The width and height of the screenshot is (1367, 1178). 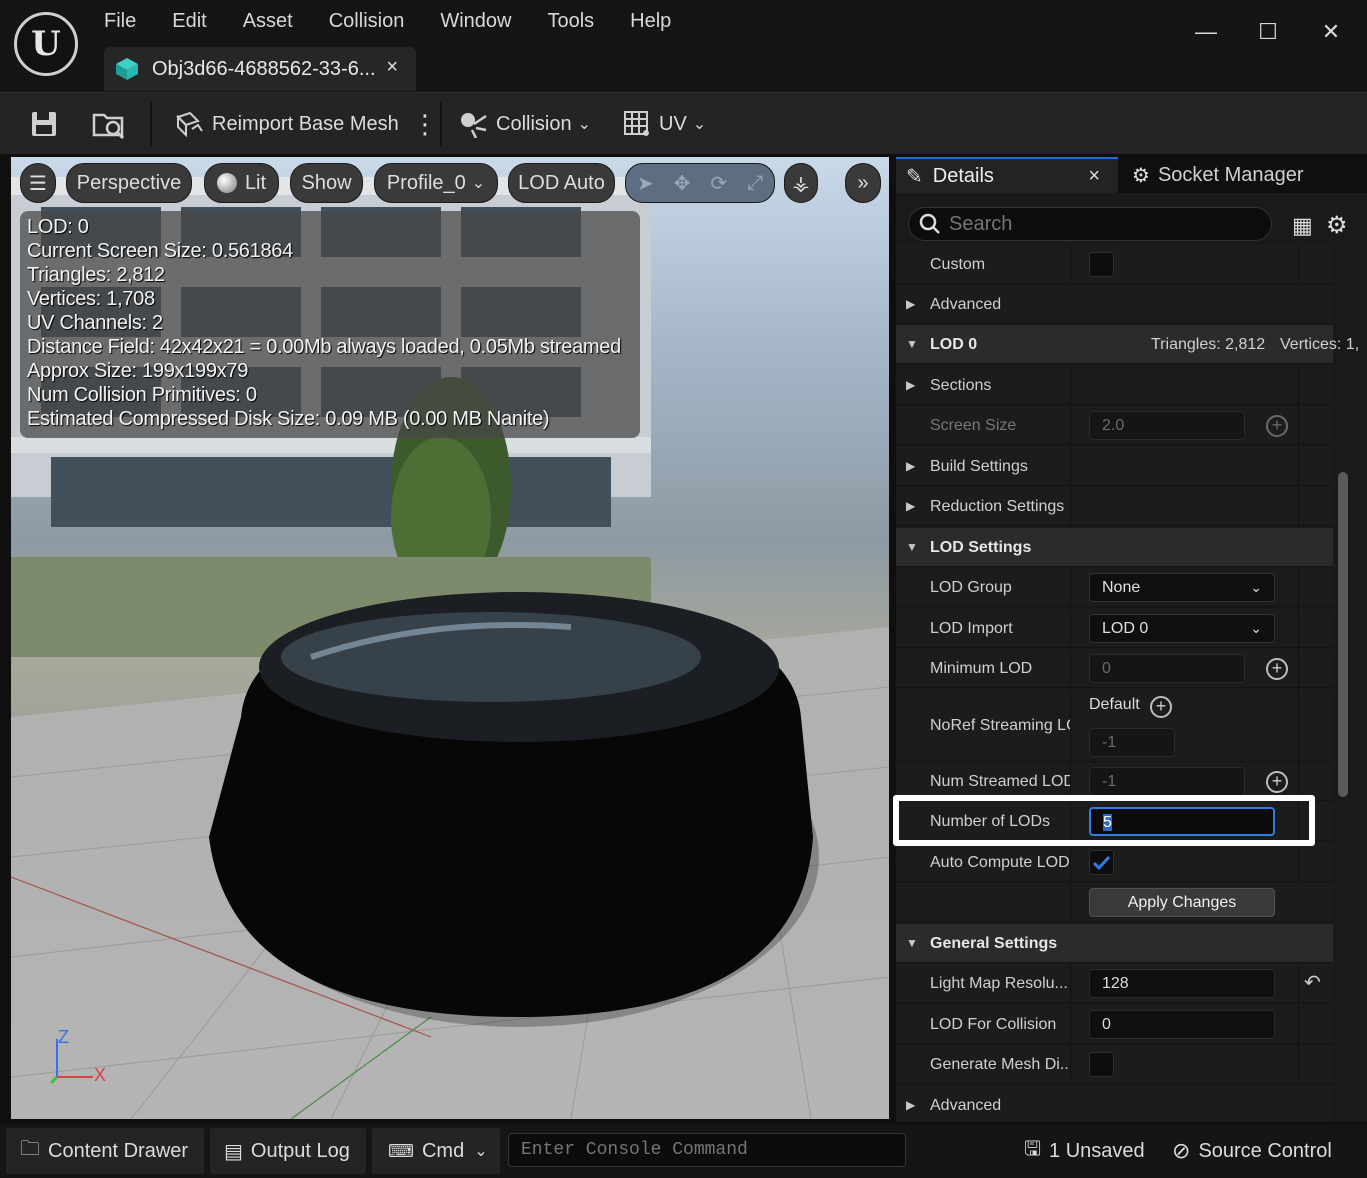 I want to click on light-map-resolution-field: 128, so click(x=1182, y=983).